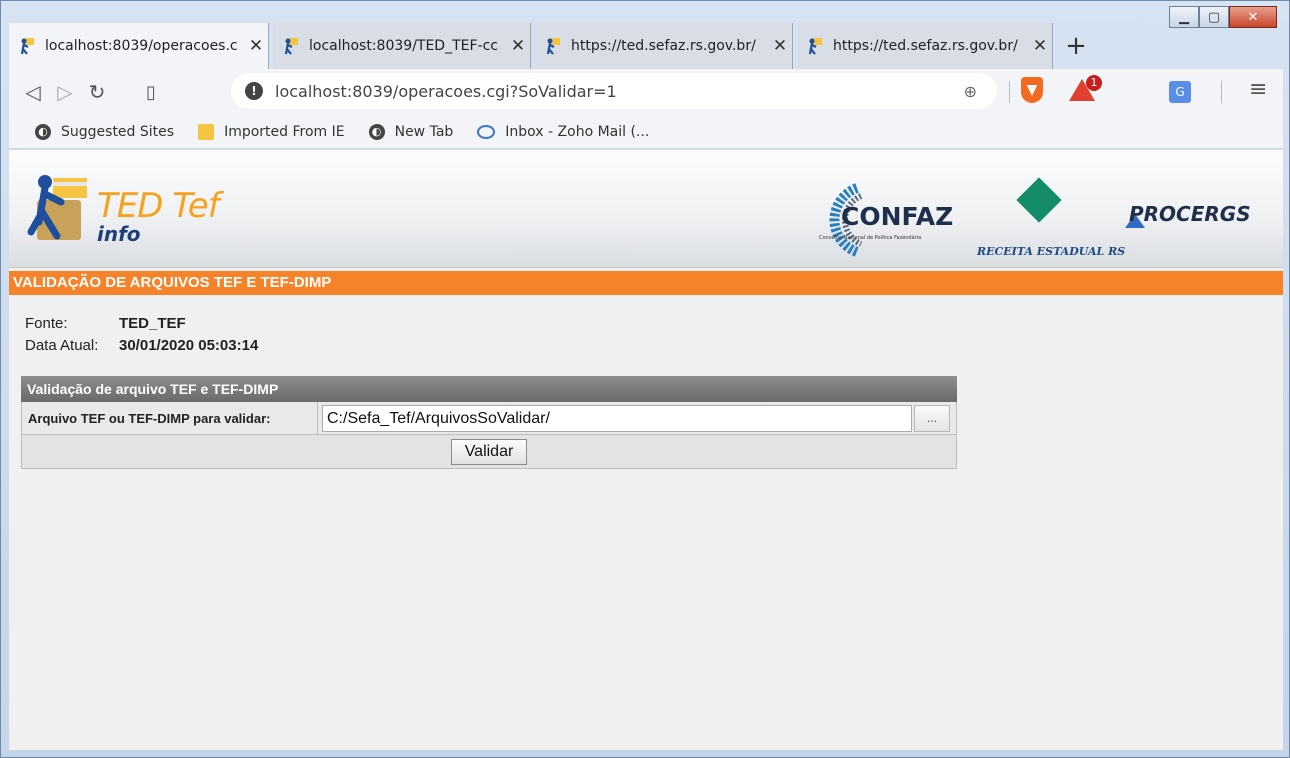  I want to click on bookmark-suggested-sites: ◐ Suggested Sites, so click(105, 131).